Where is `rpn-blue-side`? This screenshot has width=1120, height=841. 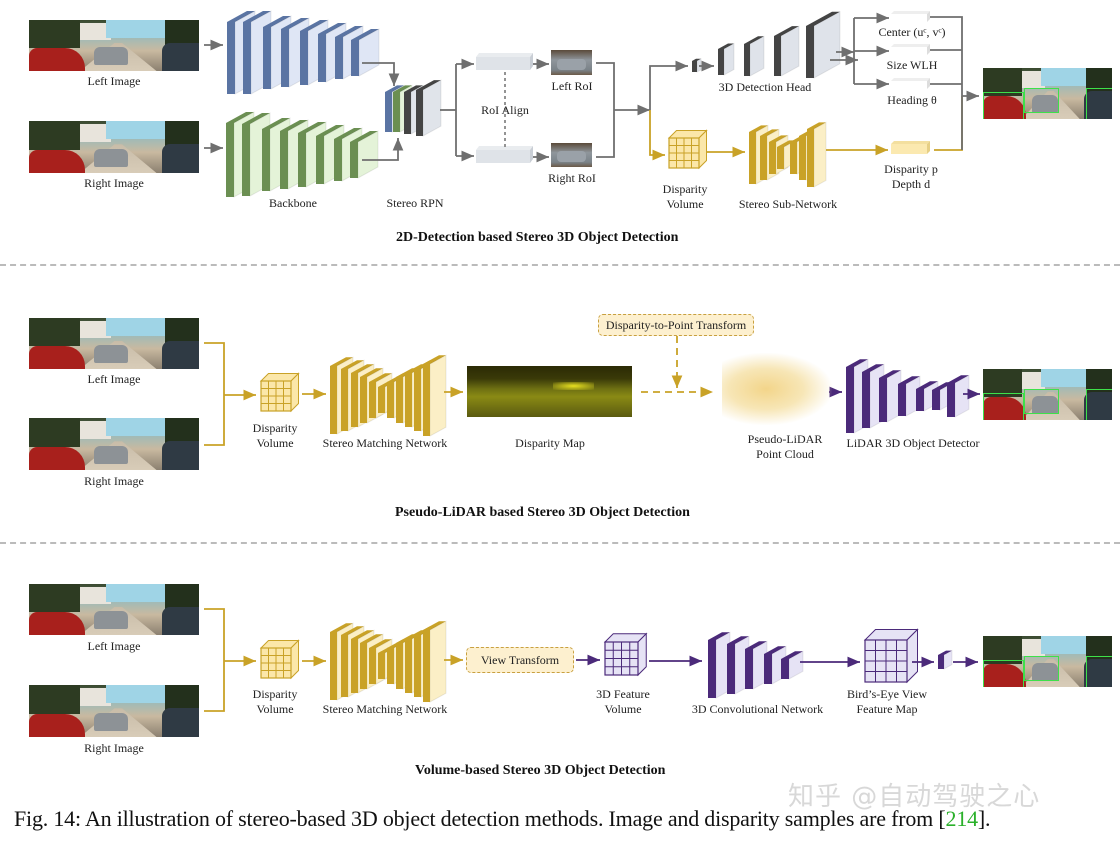
rpn-blue-side is located at coordinates (388, 112).